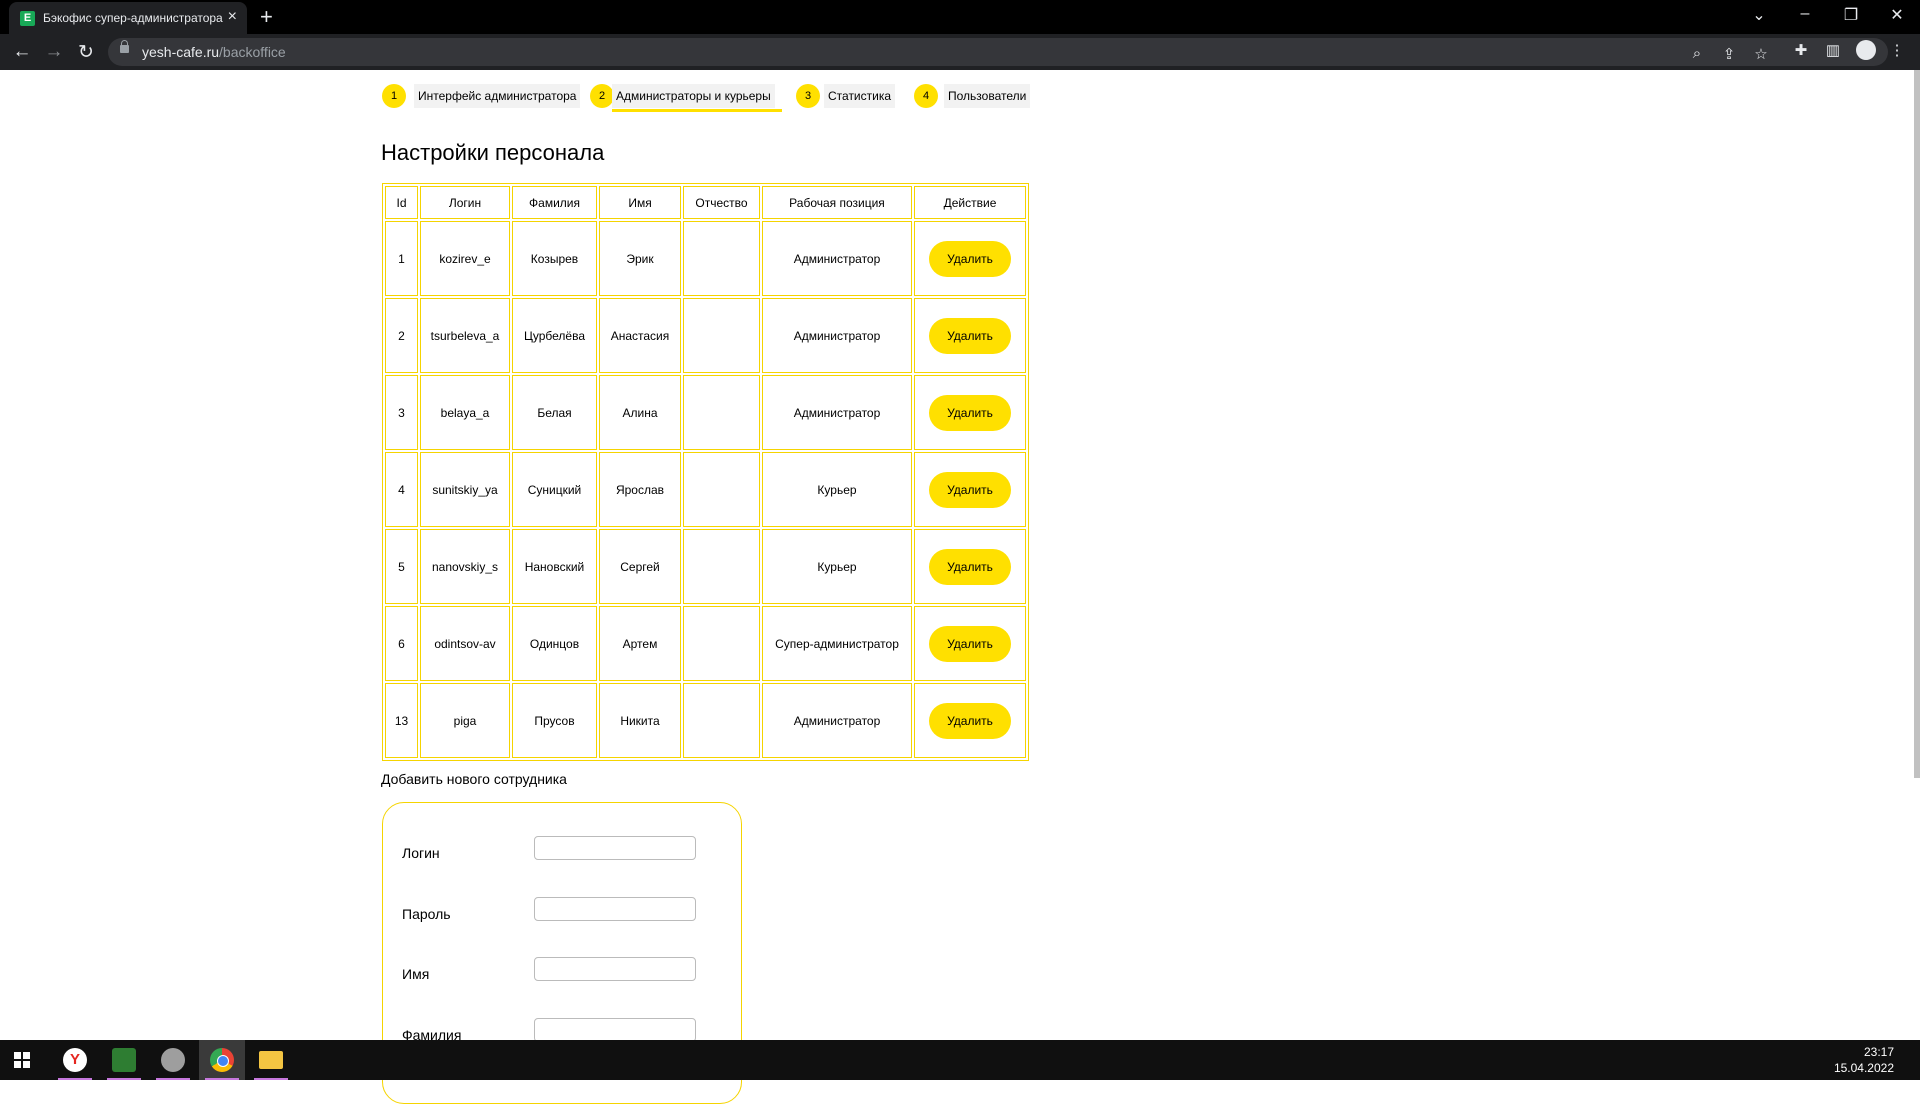  I want to click on step-label: Администраторы и курьеры, so click(693, 96).